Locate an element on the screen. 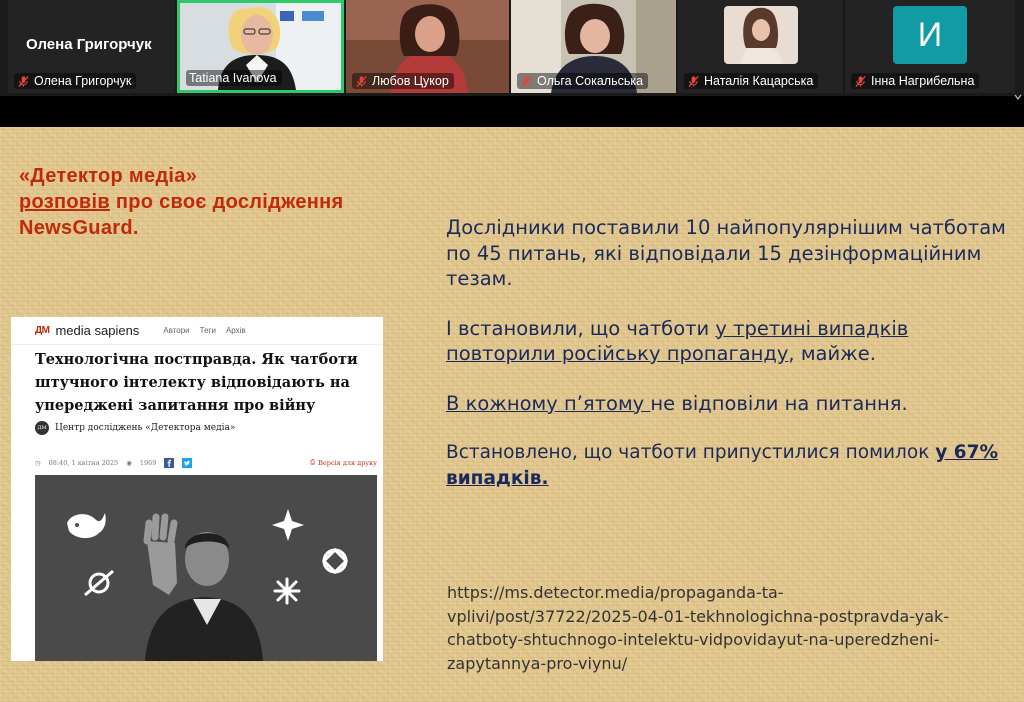 Image resolution: width=1024 pixels, height=702 pixels. article-nav: Автори Теги Архів is located at coordinates (204, 330).